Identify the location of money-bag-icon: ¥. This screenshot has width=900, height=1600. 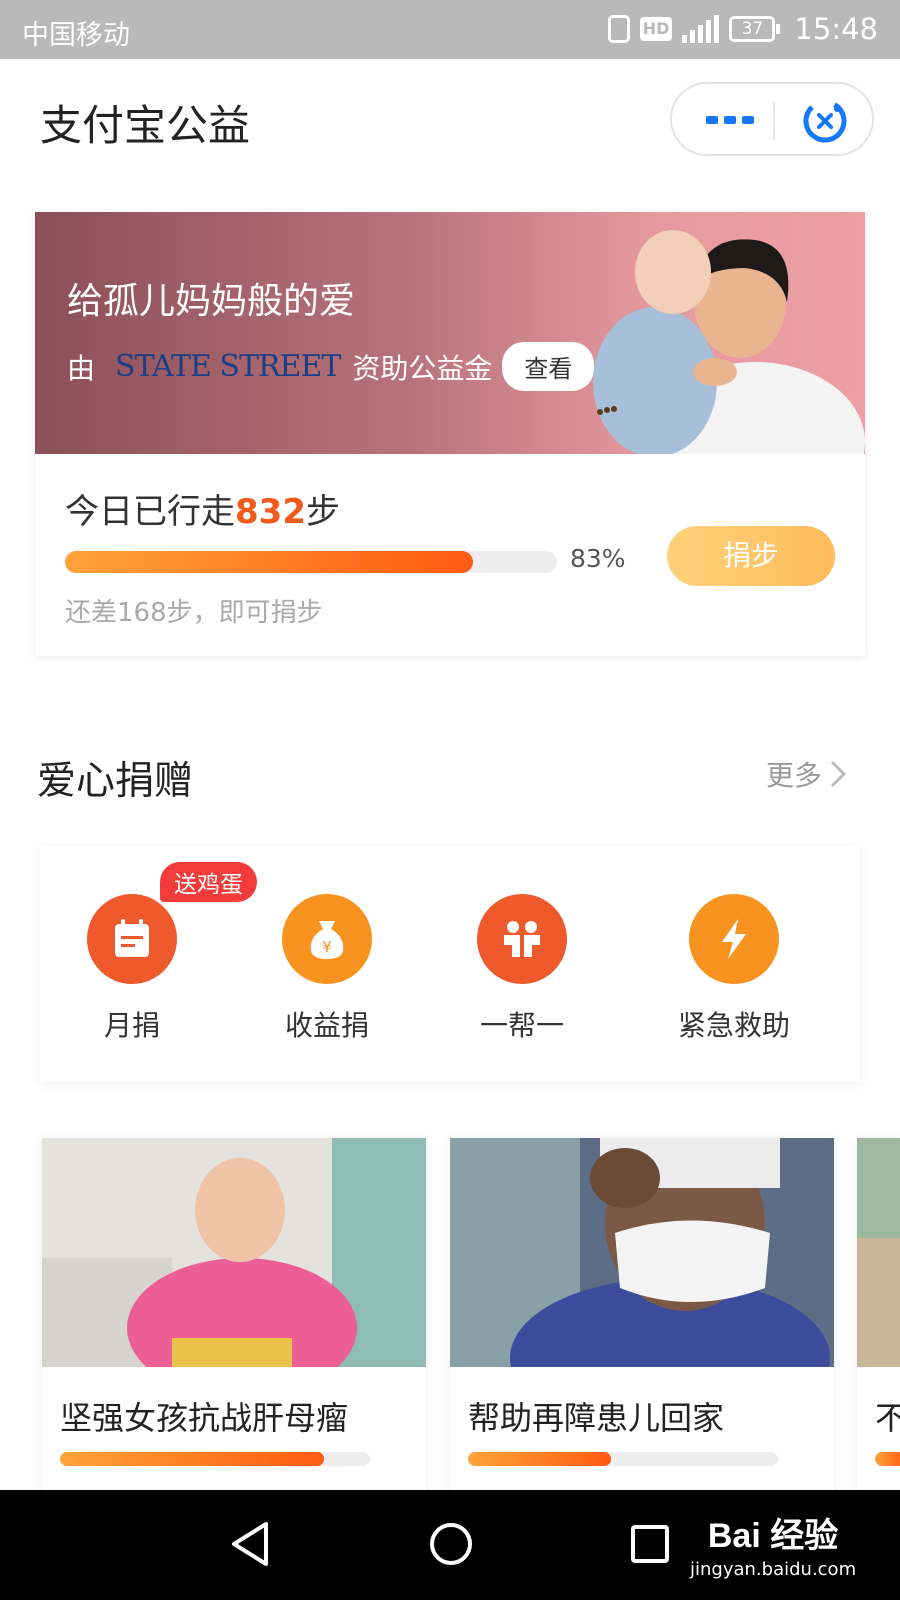
(327, 939).